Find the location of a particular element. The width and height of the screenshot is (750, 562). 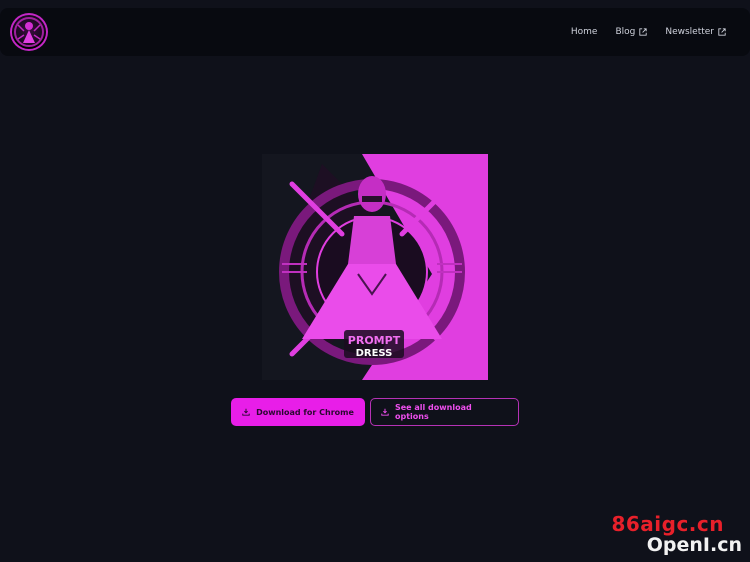

nav-newsletter-link: Newsletter is located at coordinates (695, 32).